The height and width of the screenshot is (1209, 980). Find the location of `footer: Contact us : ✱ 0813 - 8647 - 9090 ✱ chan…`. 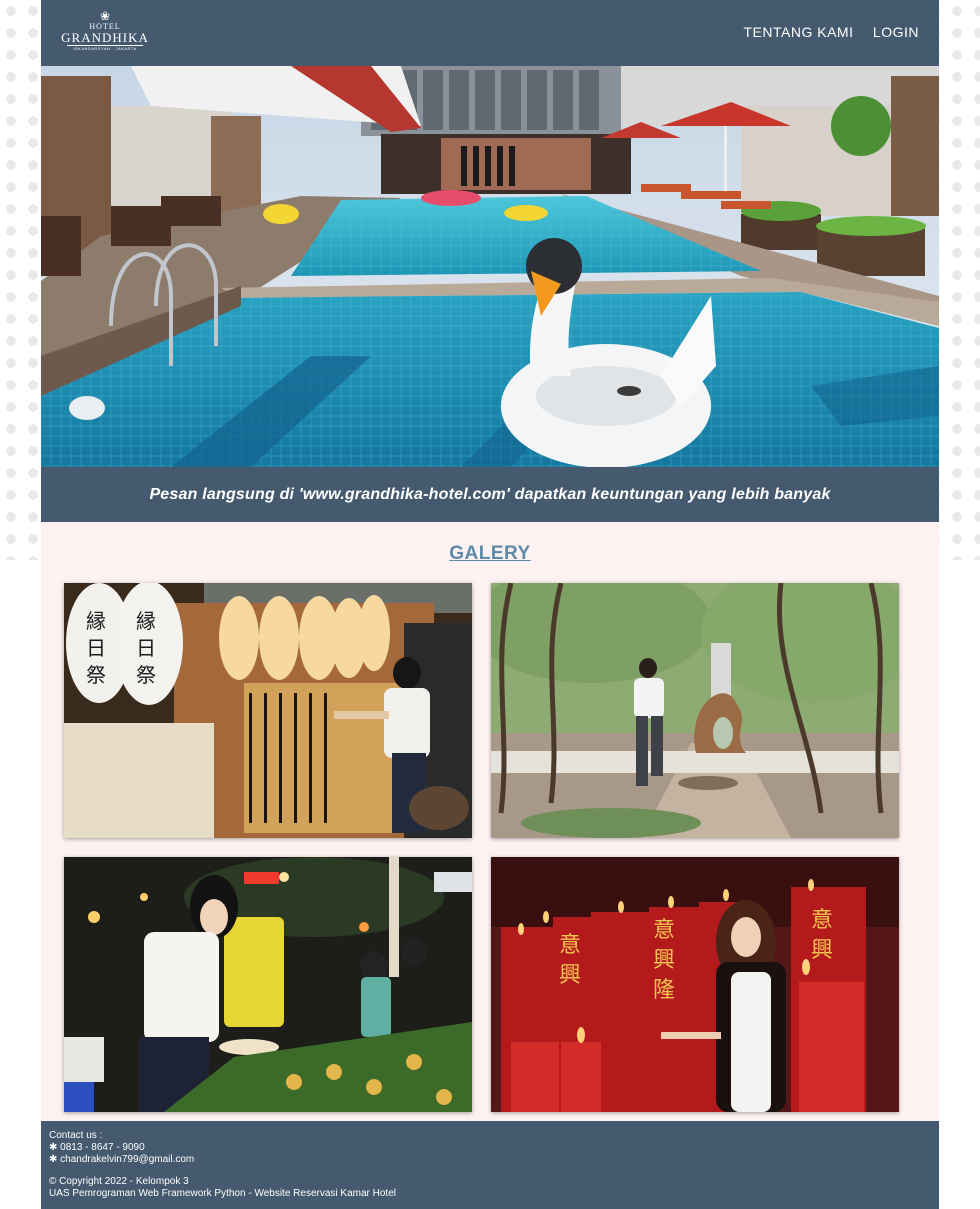

footer: Contact us : ✱ 0813 - 8647 - 9090 ✱ chan… is located at coordinates (490, 1165).